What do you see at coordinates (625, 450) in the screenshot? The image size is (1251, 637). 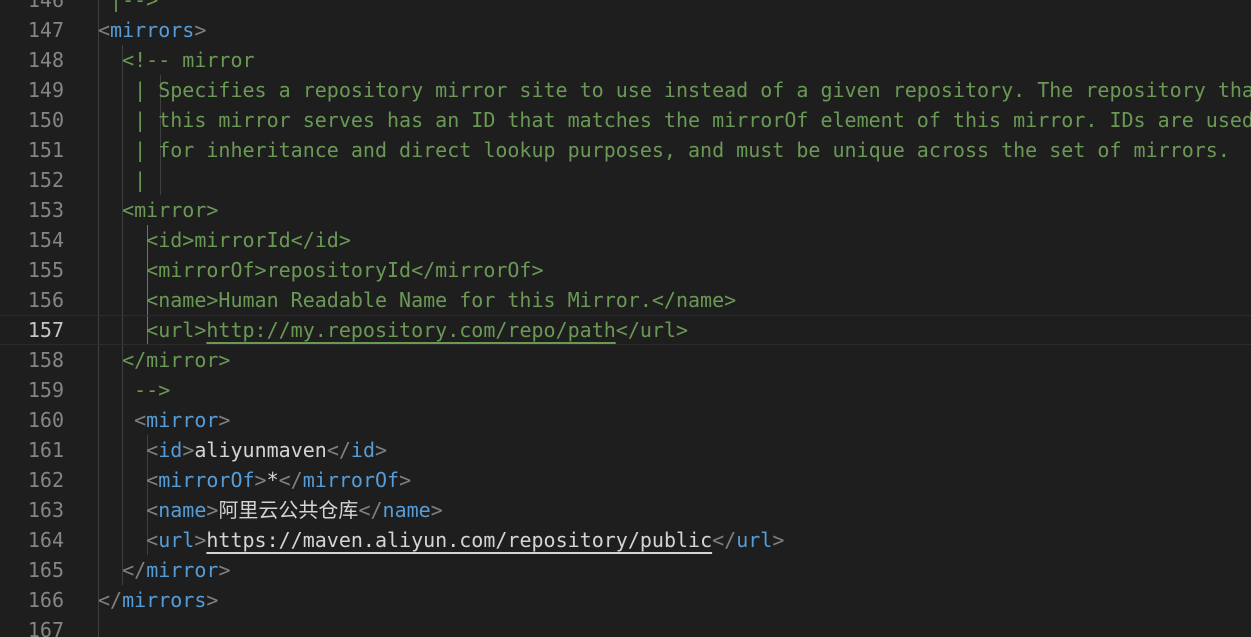 I see `code-line: 161 <id>aliyunmaven</id>` at bounding box center [625, 450].